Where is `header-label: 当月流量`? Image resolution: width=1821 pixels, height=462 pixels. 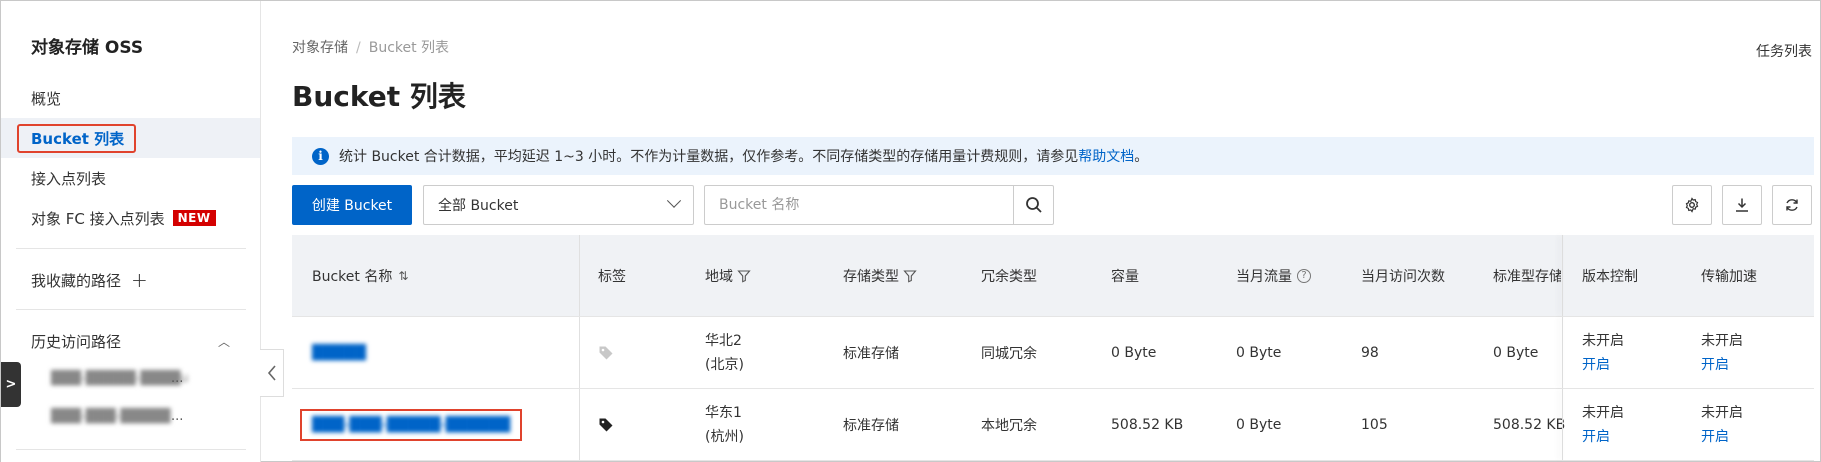
header-label: 当月流量 is located at coordinates (1264, 276).